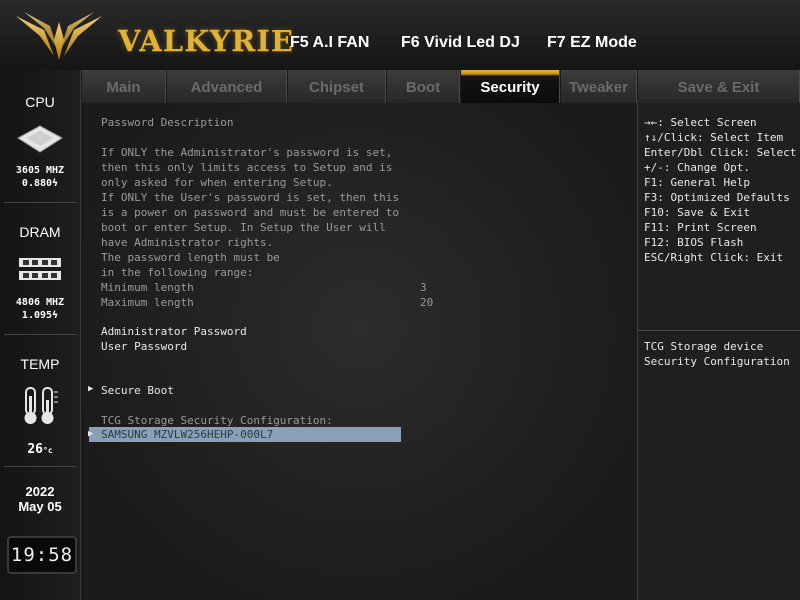 This screenshot has height=600, width=800. I want to click on tab-chipset: Chipset, so click(336, 86).